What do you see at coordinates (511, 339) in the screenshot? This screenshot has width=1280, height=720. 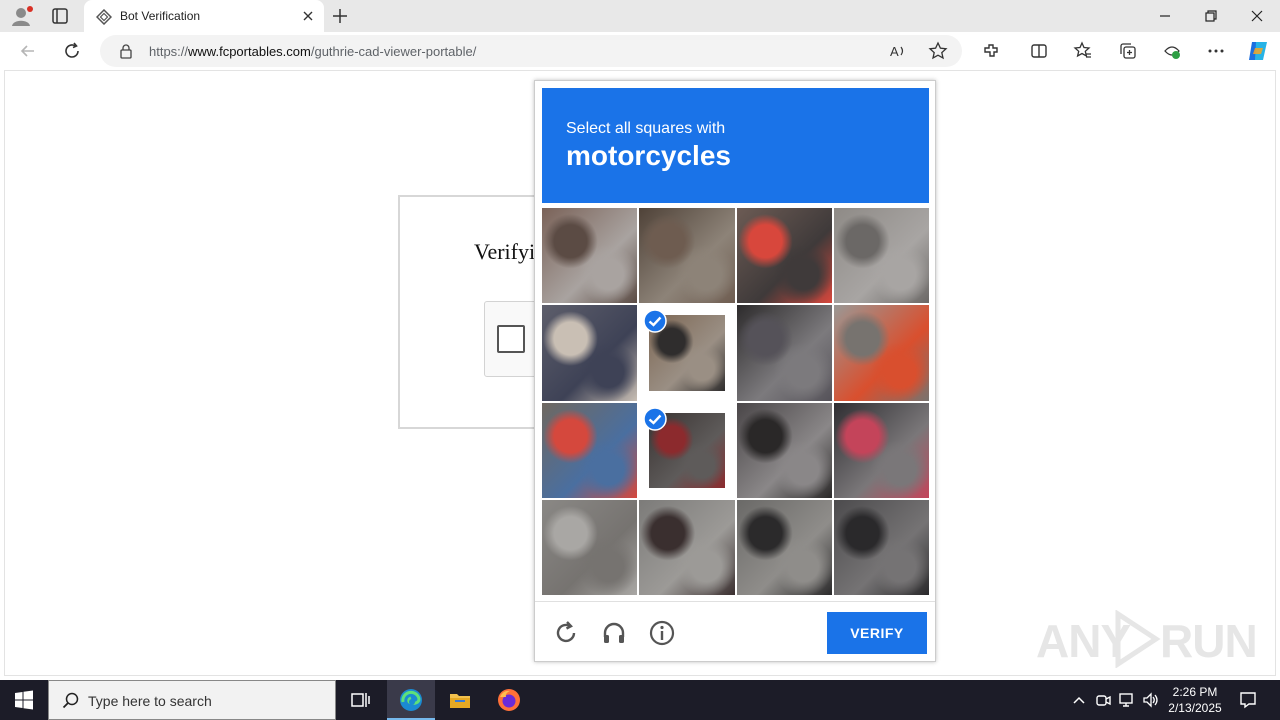 I see `captcha-checkbox` at bounding box center [511, 339].